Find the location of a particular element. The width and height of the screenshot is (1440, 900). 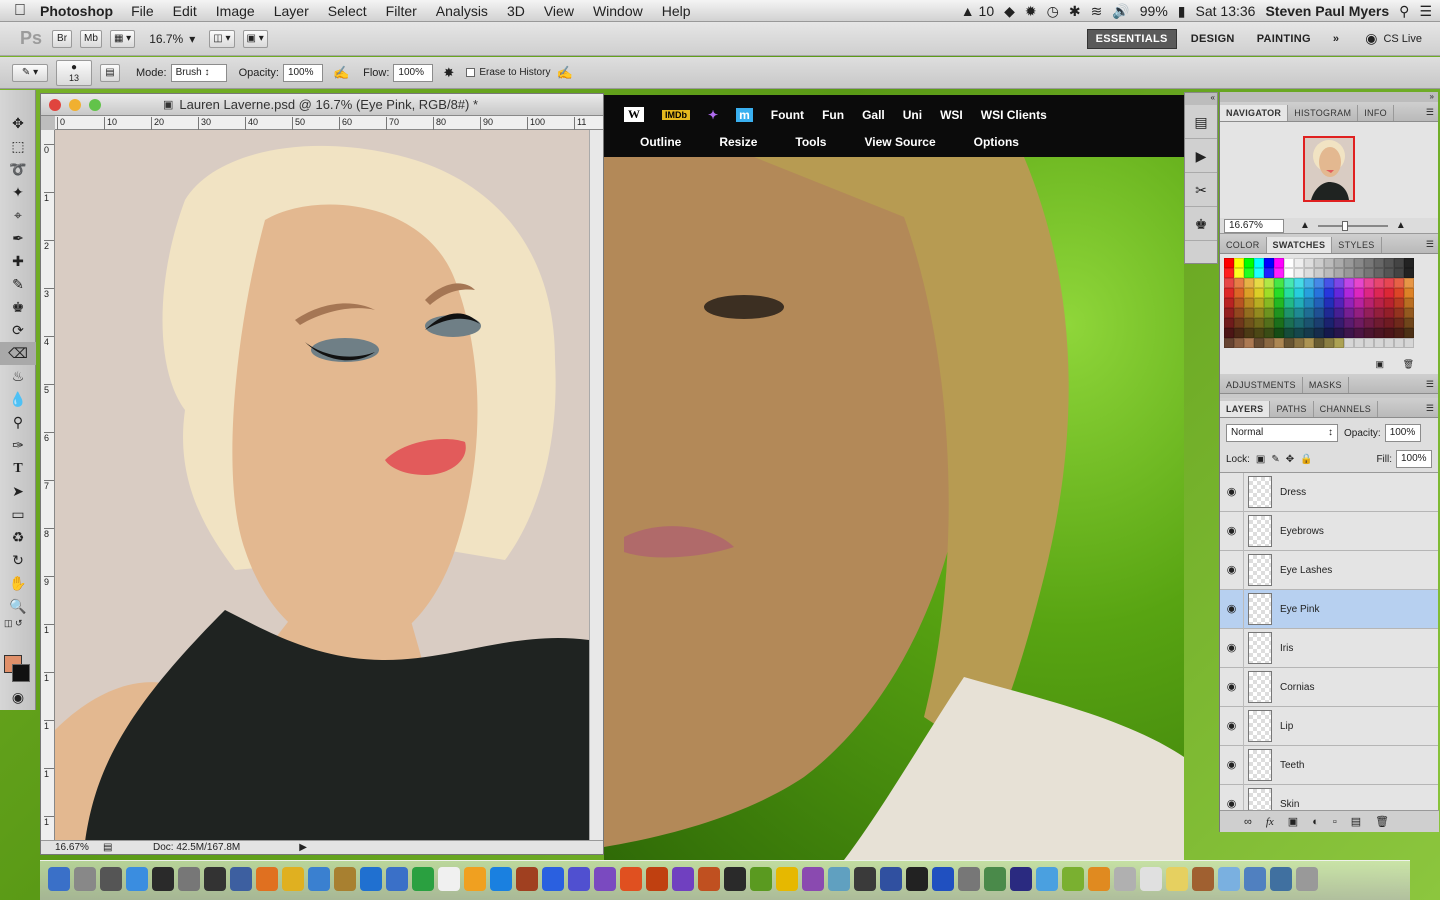

layer-row: ◉ Cornias is located at coordinates (1329, 687).